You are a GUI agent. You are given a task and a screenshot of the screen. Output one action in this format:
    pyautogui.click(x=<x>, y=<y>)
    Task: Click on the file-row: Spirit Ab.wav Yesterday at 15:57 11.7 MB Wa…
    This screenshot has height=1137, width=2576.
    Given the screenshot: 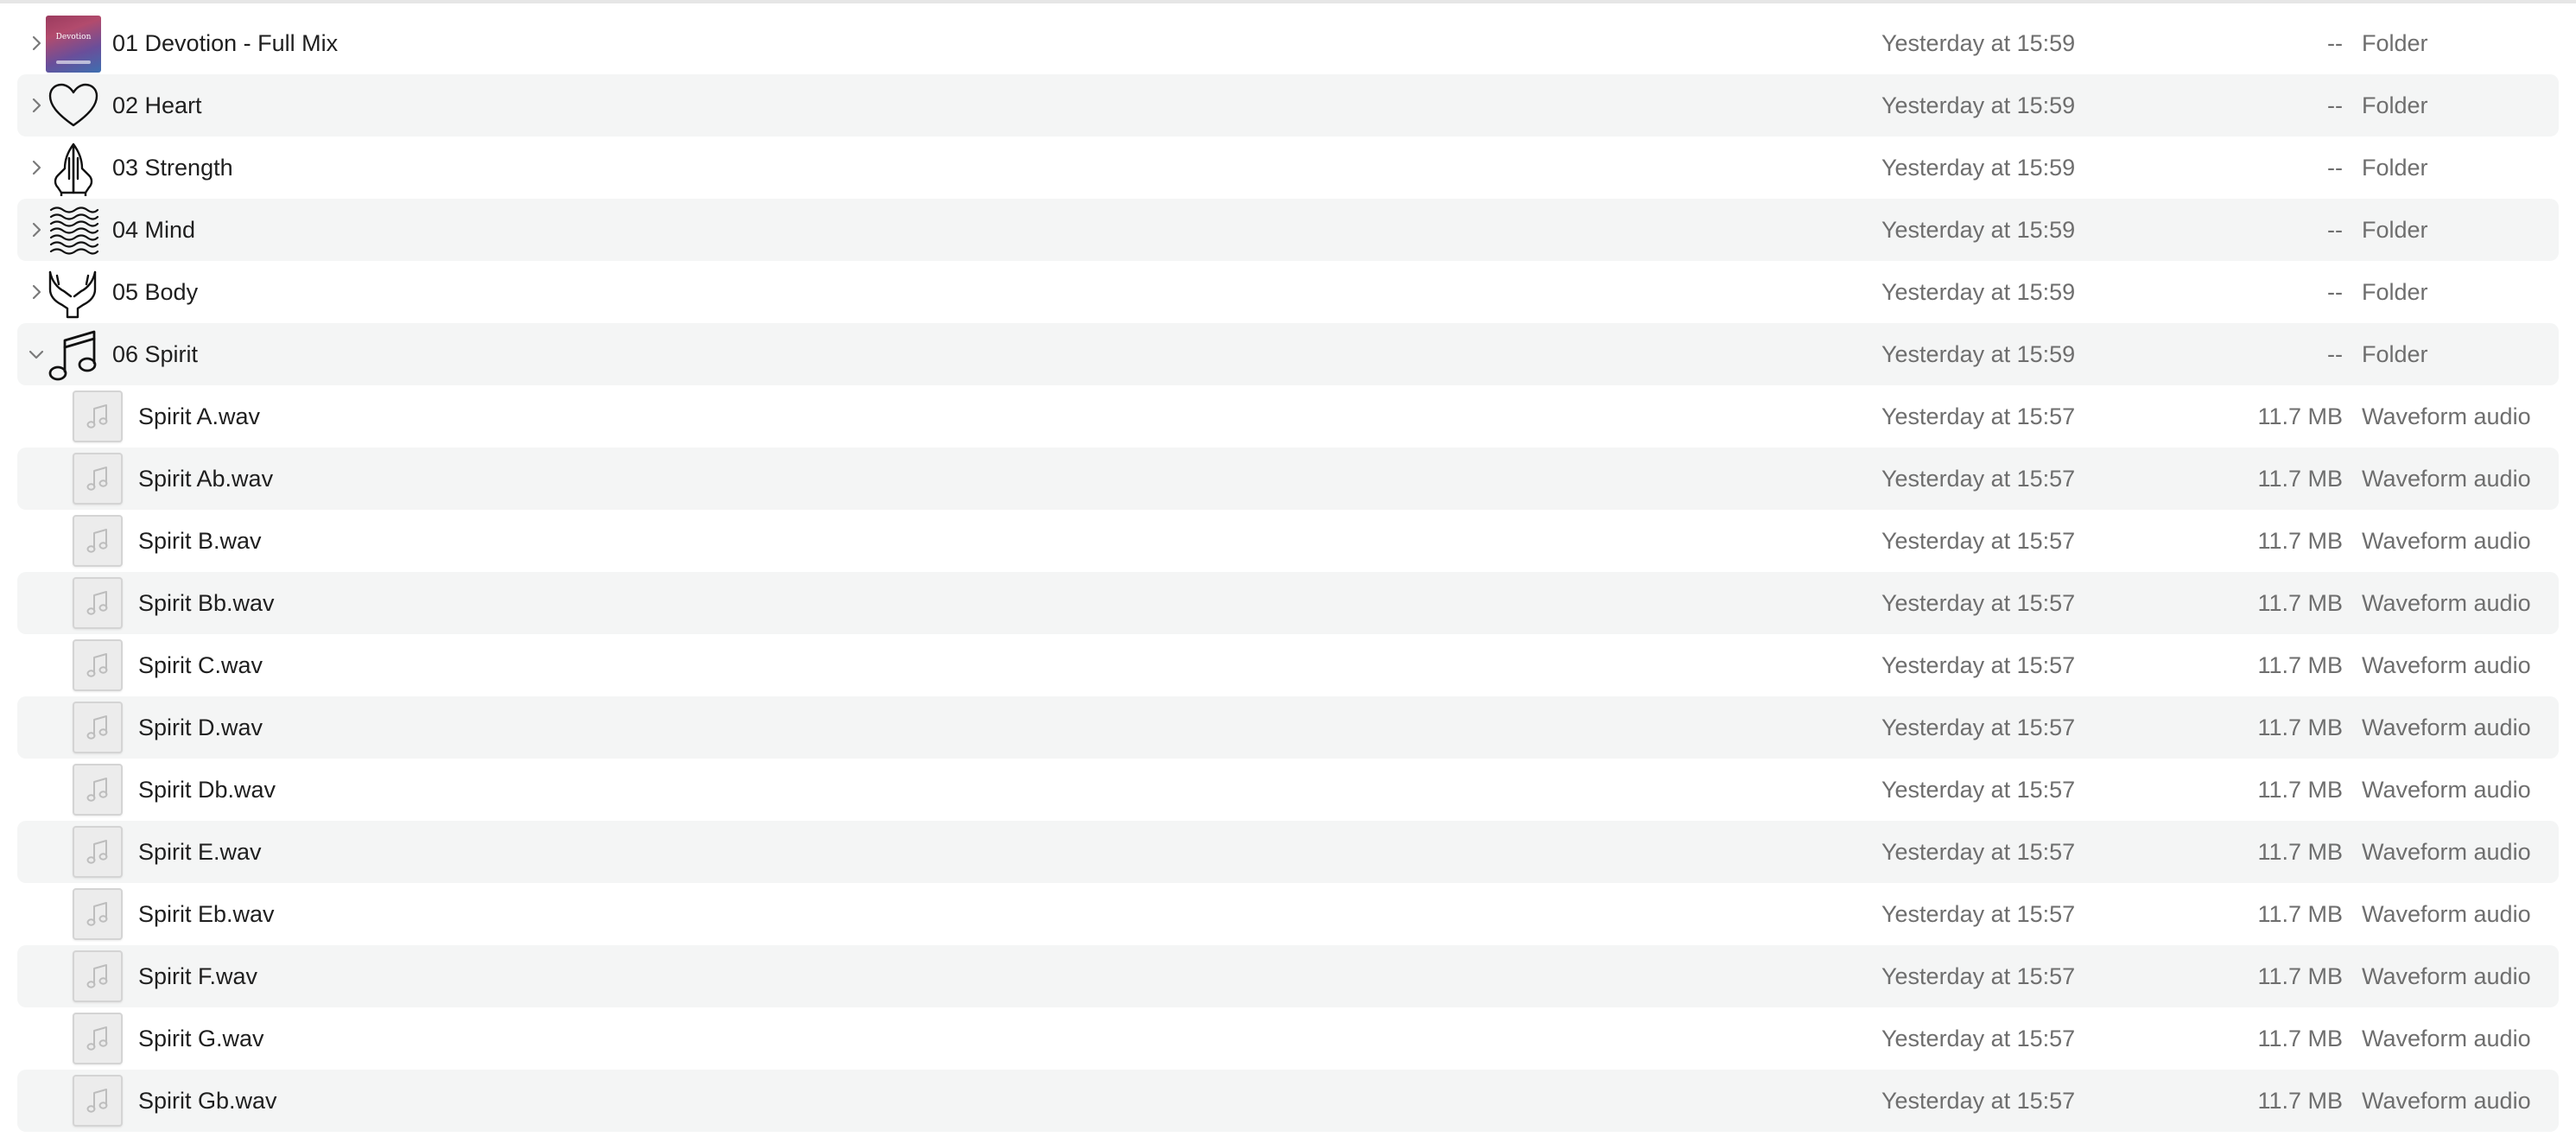 What is the action you would take?
    pyautogui.click(x=1288, y=479)
    